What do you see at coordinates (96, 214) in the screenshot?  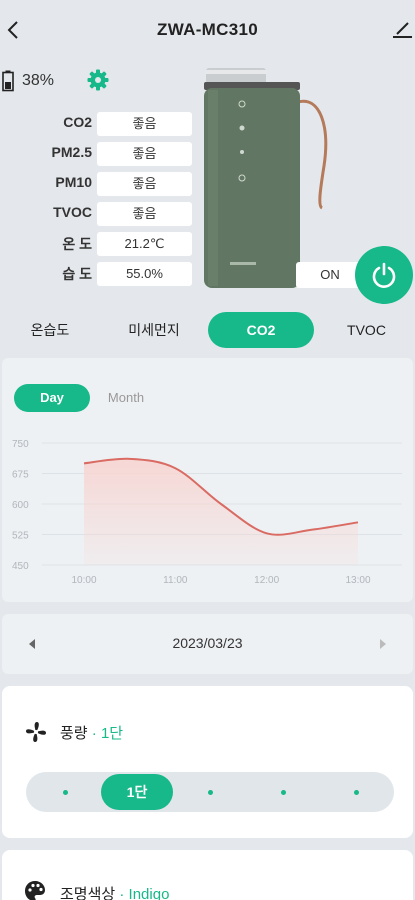 I see `sensor-row-tvoc: TVOC 좋음` at bounding box center [96, 214].